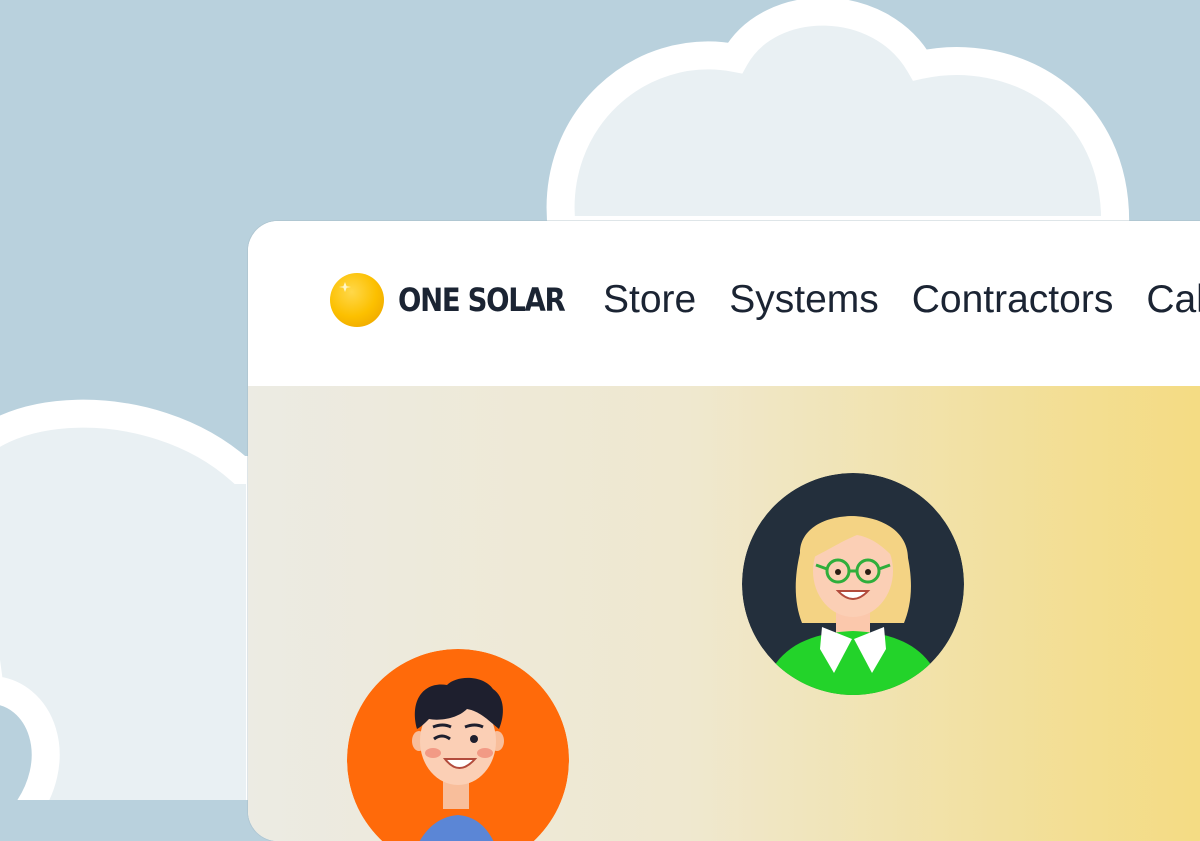 The height and width of the screenshot is (841, 1200). Describe the element at coordinates (1013, 300) in the screenshot. I see `nav-item-contractors: Contractors` at that location.